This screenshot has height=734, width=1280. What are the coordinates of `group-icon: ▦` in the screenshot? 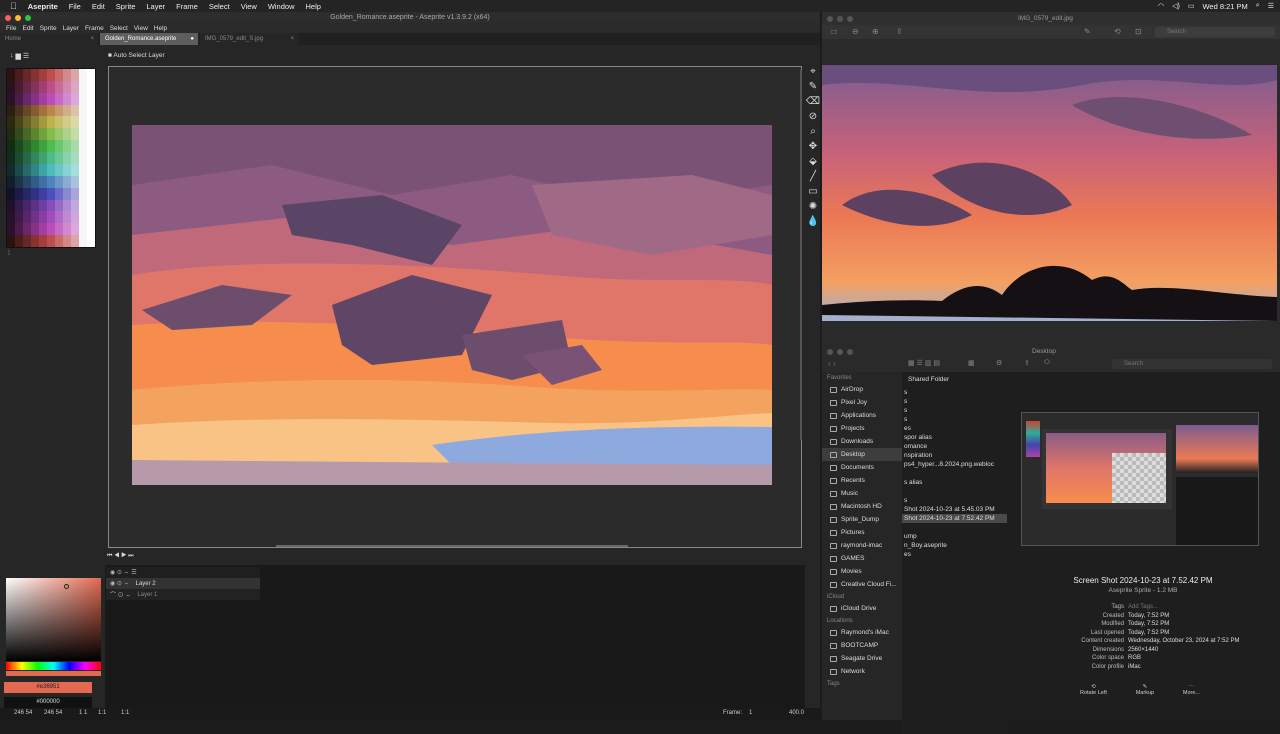 It's located at (971, 363).